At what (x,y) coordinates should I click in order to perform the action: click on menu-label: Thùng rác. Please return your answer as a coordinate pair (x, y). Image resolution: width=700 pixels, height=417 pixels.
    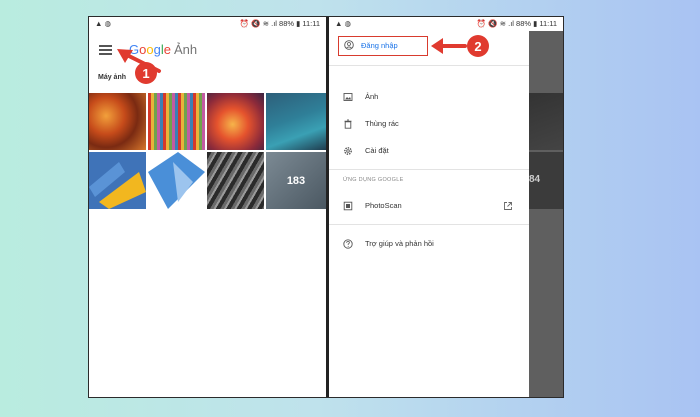
    Looking at the image, I should click on (382, 123).